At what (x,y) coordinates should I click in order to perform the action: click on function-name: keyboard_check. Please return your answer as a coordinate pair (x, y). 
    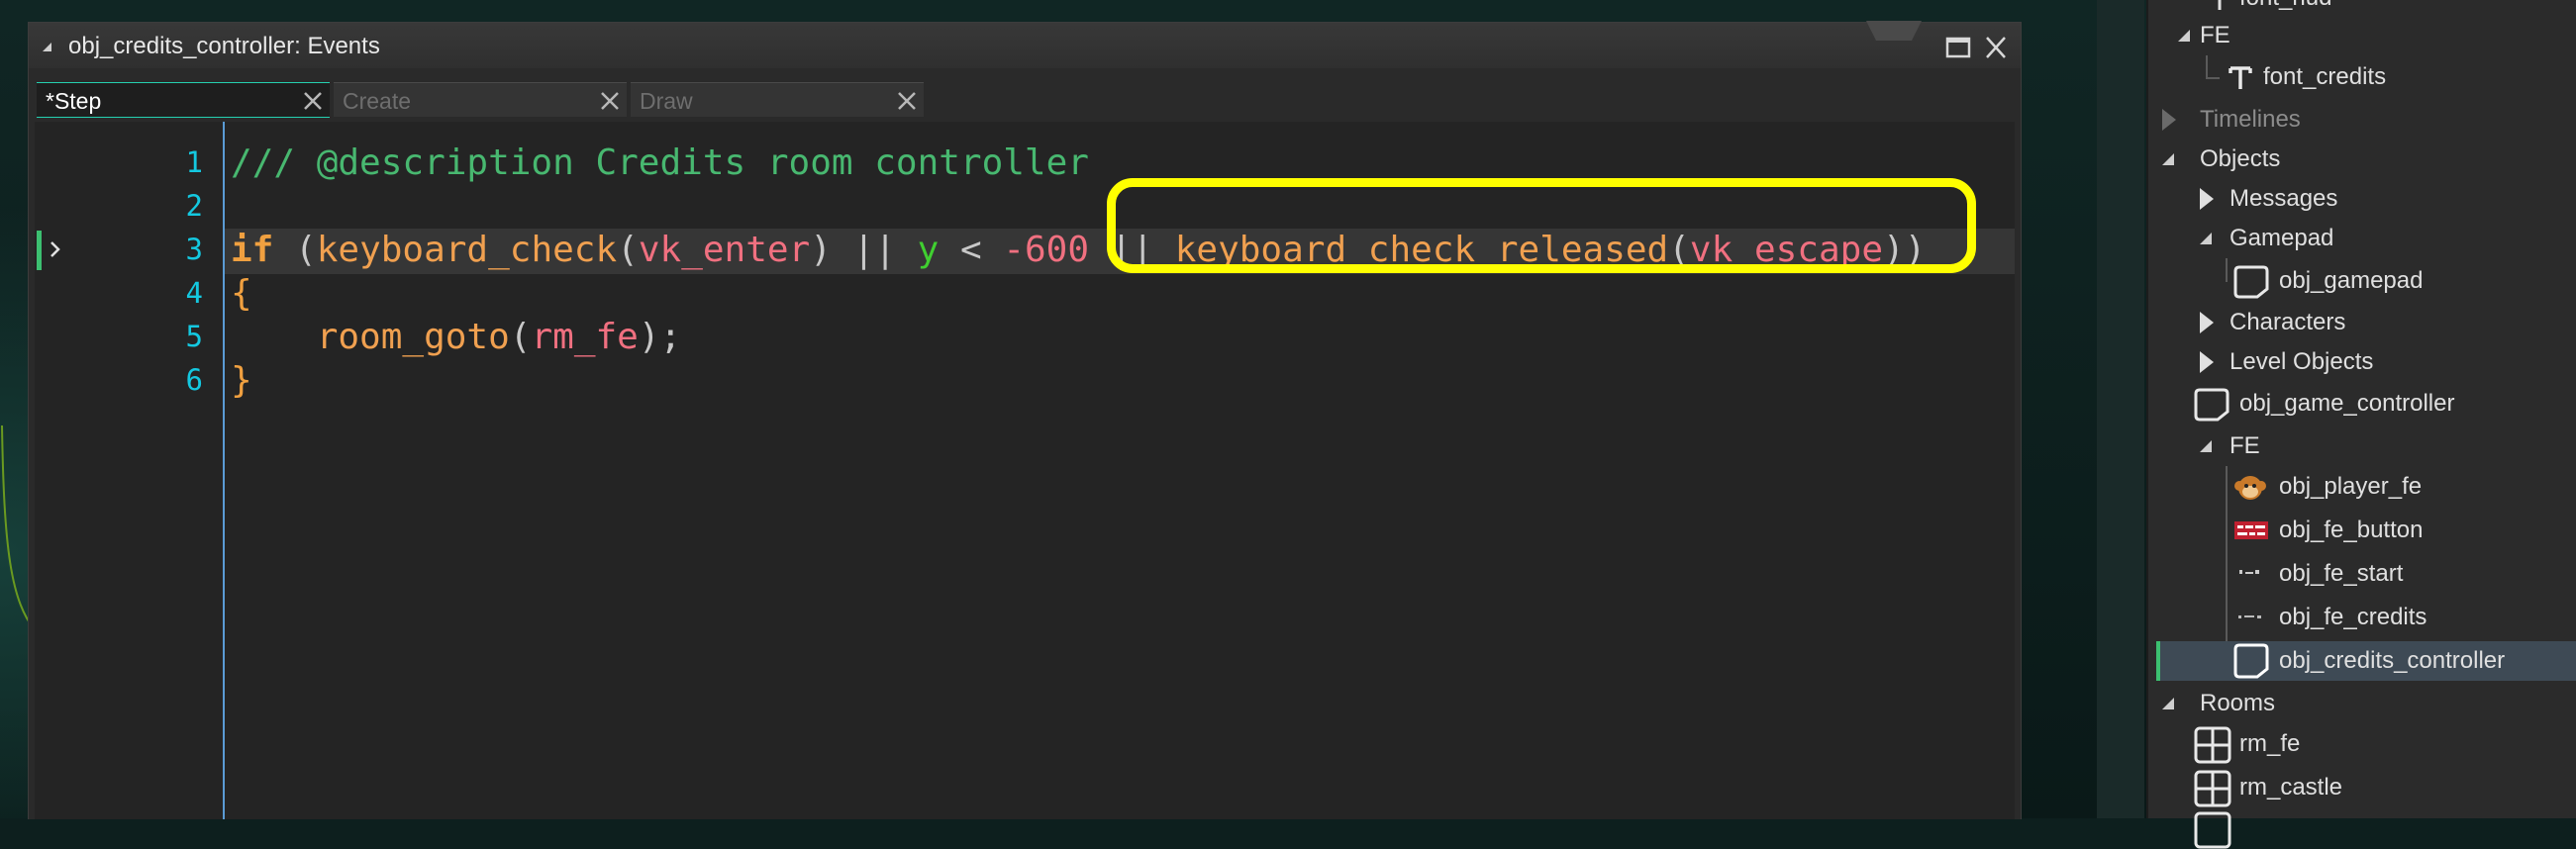
    Looking at the image, I should click on (467, 250).